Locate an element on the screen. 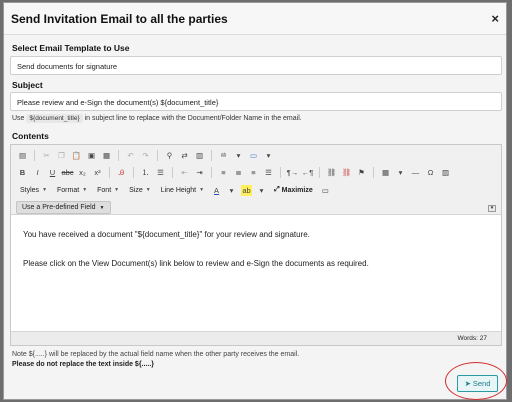 Image resolution: width=512 pixels, height=402 pixels. predefined-field-button: Use a Pre-defined Field ▼ is located at coordinates (63, 207).